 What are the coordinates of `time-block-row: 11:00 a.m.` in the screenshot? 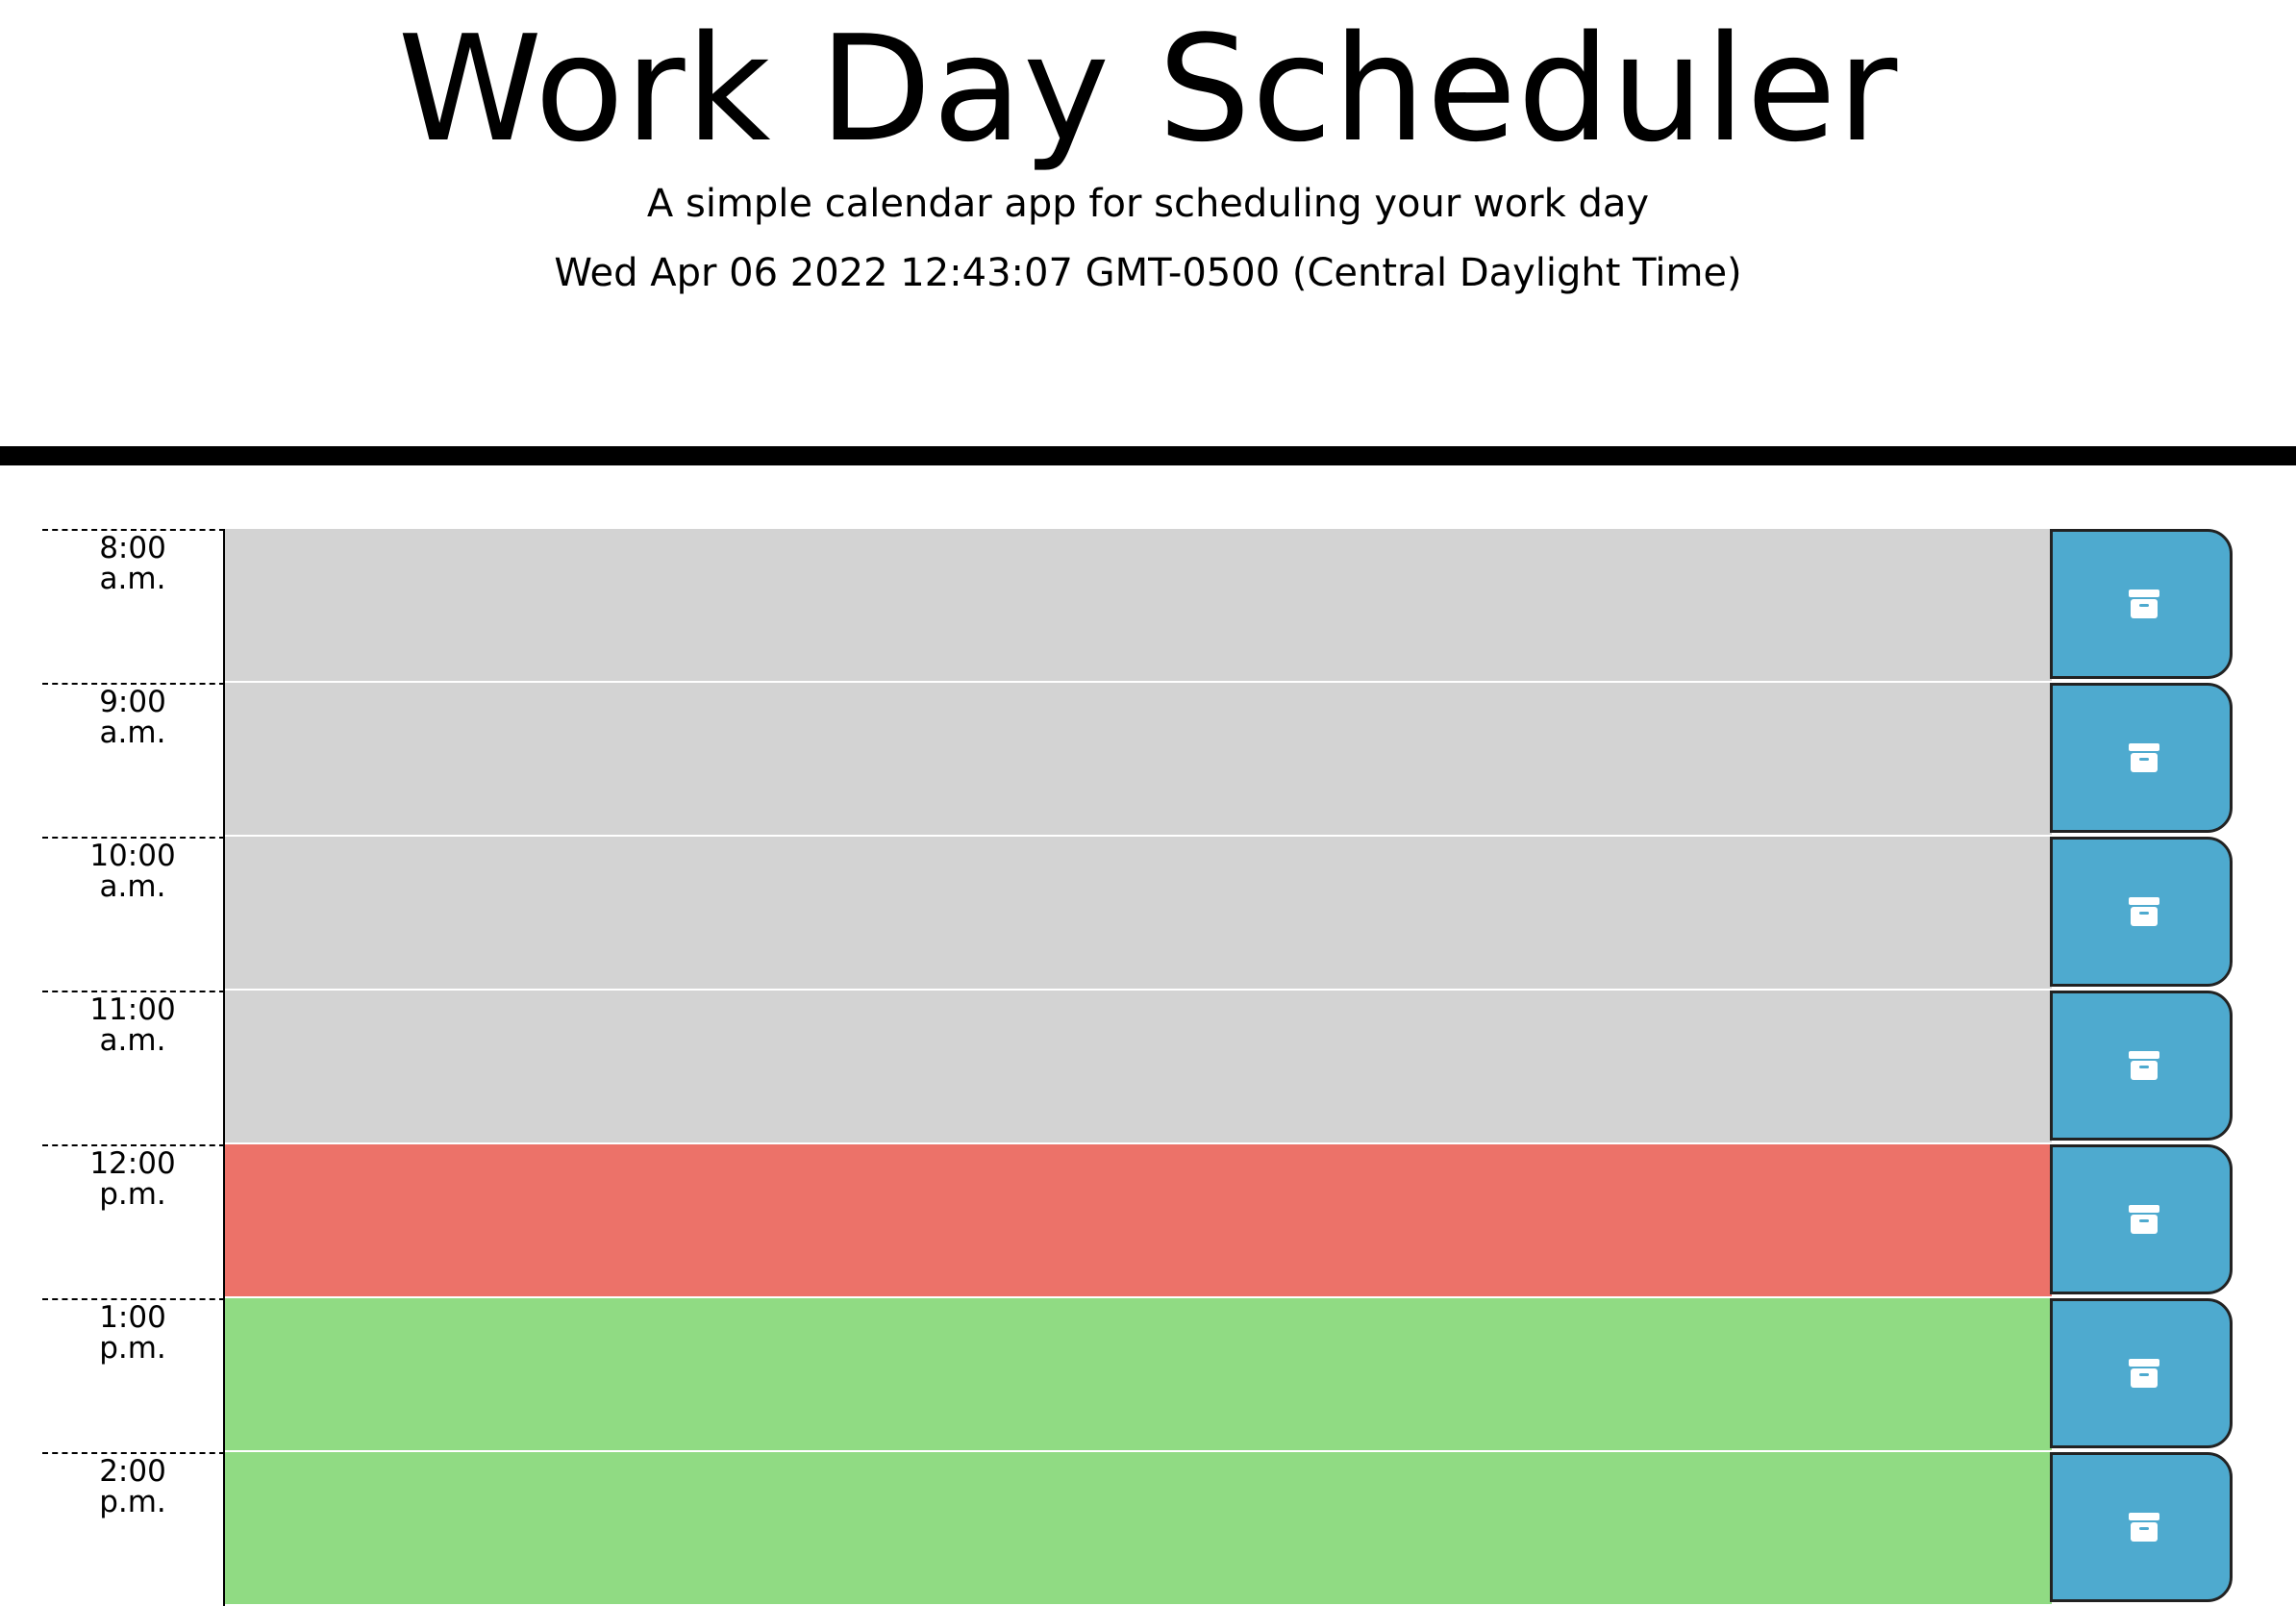 It's located at (1148, 1067).